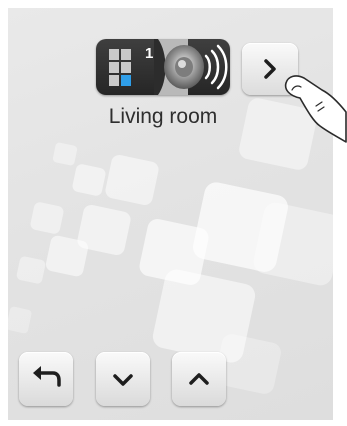 The width and height of the screenshot is (347, 426). I want to click on back-arrow-icon, so click(47, 376).